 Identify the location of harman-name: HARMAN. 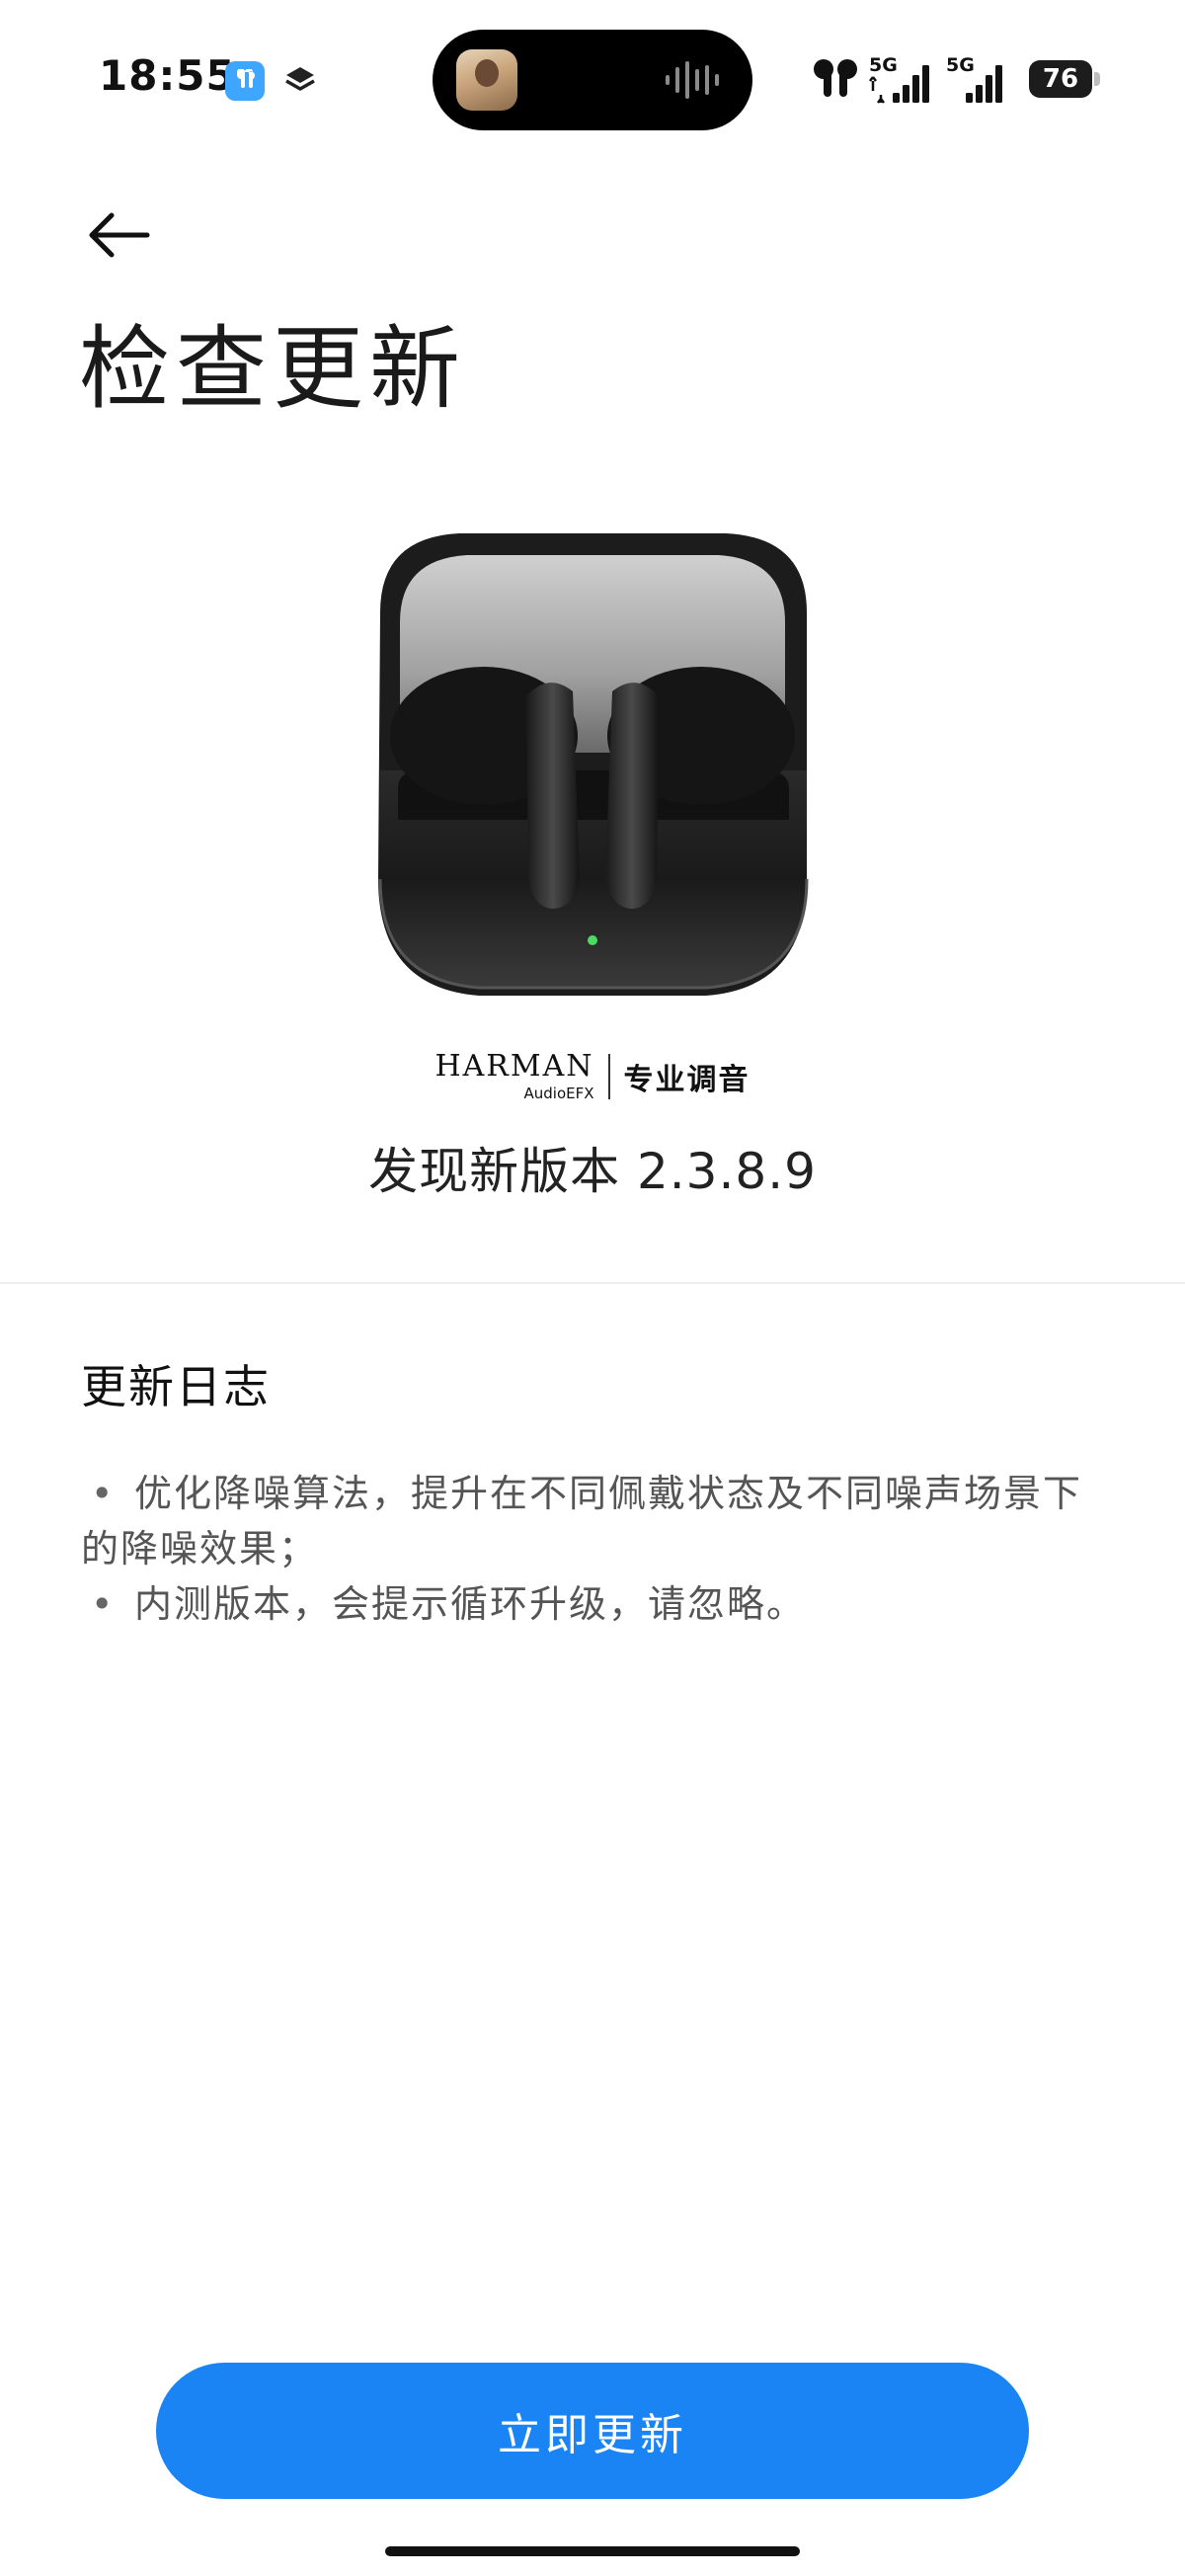
(514, 1066).